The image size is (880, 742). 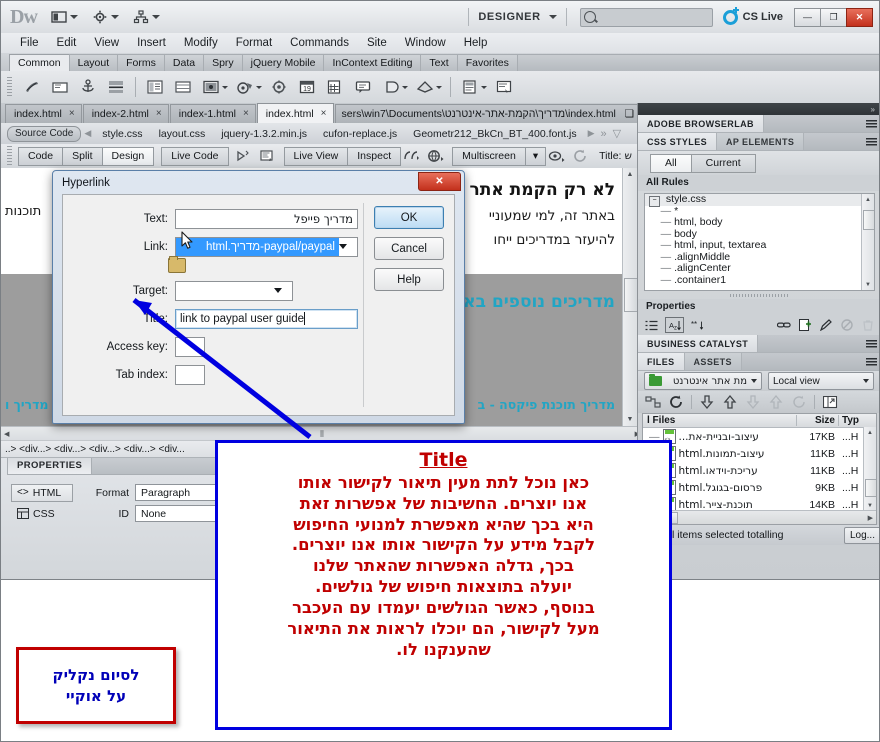 What do you see at coordinates (470, 87) in the screenshot?
I see `insert-templates-icon` at bounding box center [470, 87].